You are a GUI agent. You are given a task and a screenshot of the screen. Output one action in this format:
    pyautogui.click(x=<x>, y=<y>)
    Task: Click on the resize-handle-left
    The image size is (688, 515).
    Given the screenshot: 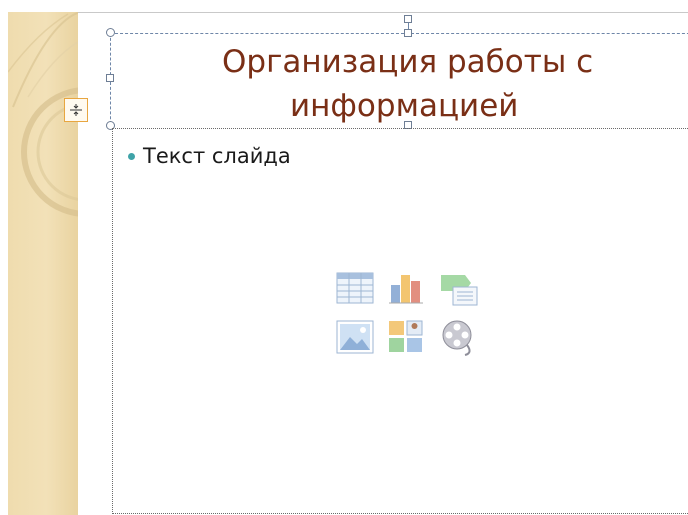 What is the action you would take?
    pyautogui.click(x=110, y=78)
    